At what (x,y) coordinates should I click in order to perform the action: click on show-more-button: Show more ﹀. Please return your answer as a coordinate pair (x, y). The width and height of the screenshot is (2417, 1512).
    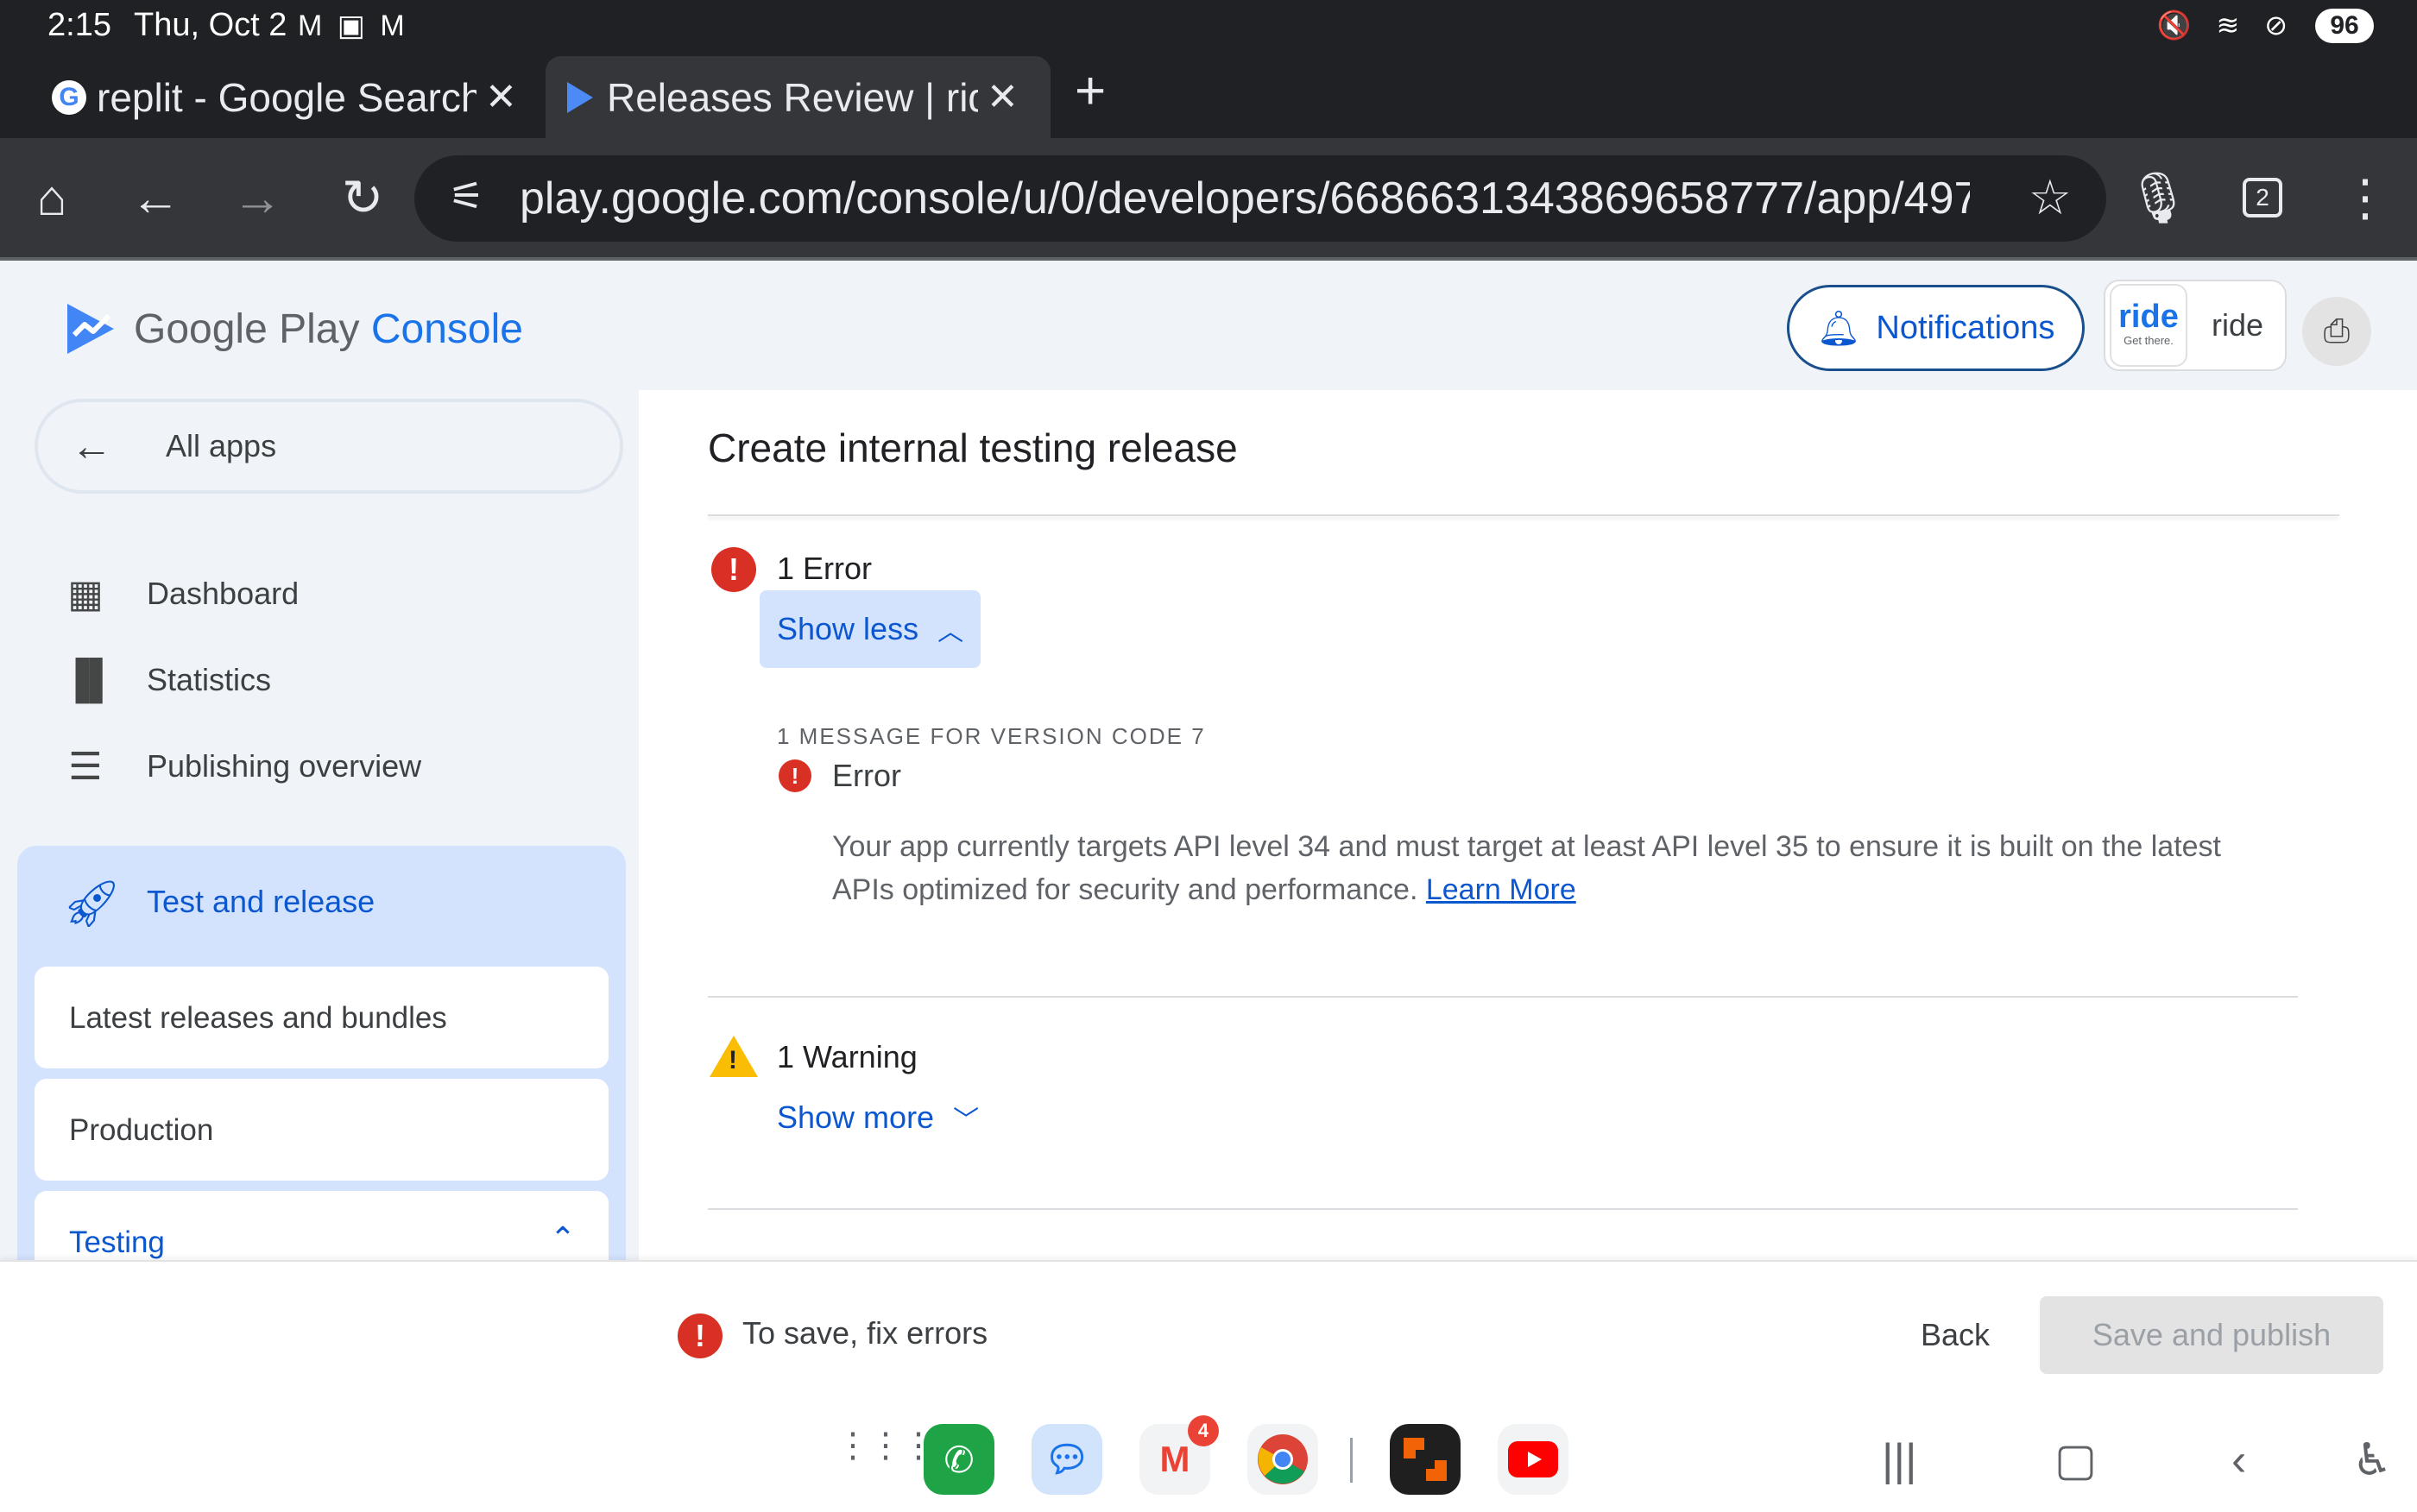
    Looking at the image, I should click on (878, 1118).